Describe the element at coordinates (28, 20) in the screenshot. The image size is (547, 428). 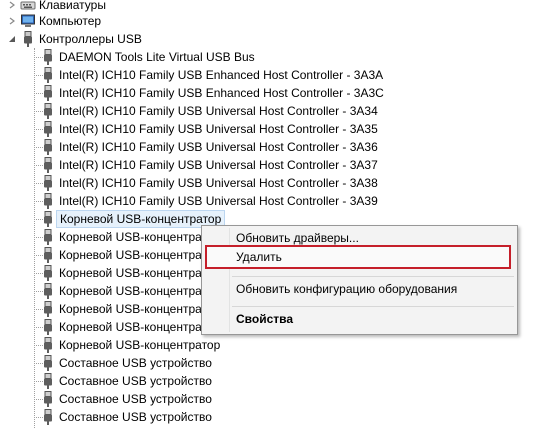
I see `computer-icon` at that location.